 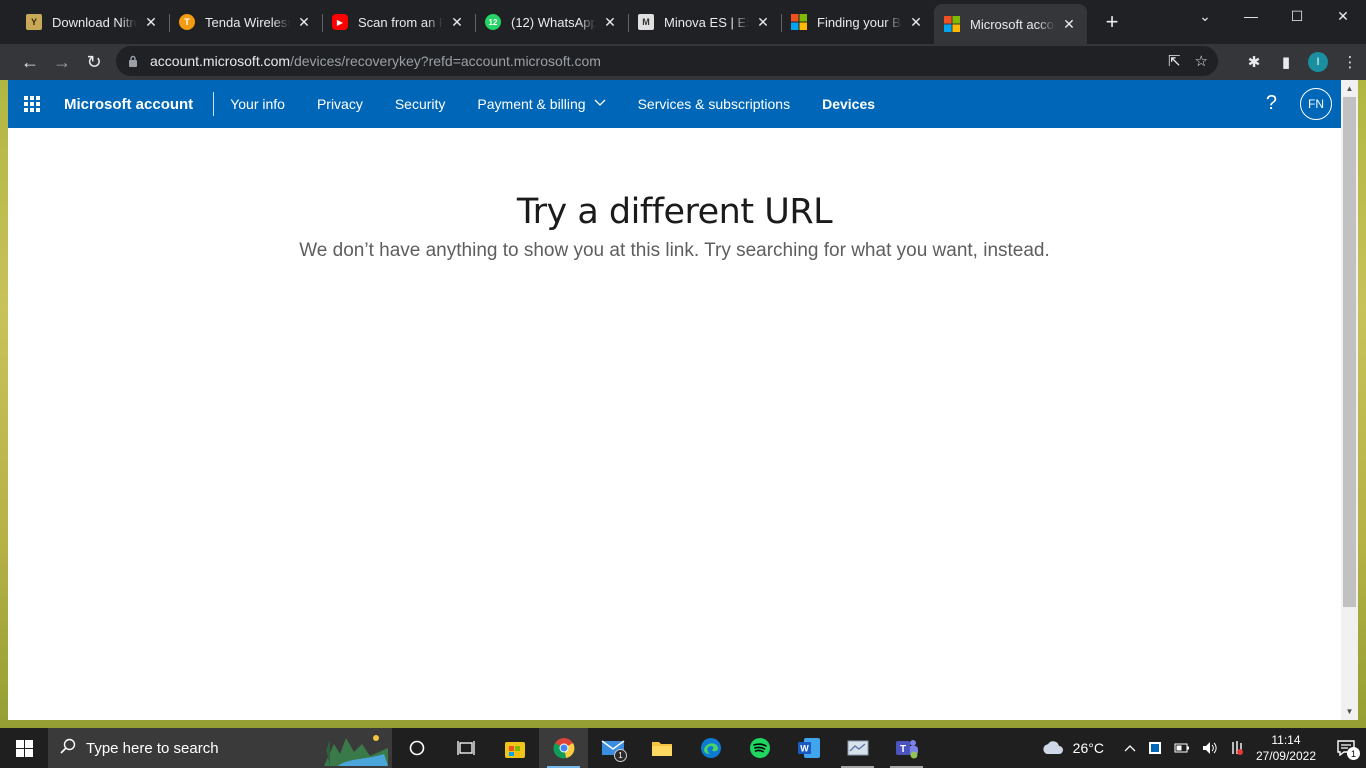 I want to click on chrome-taskbar-icon, so click(x=563, y=748).